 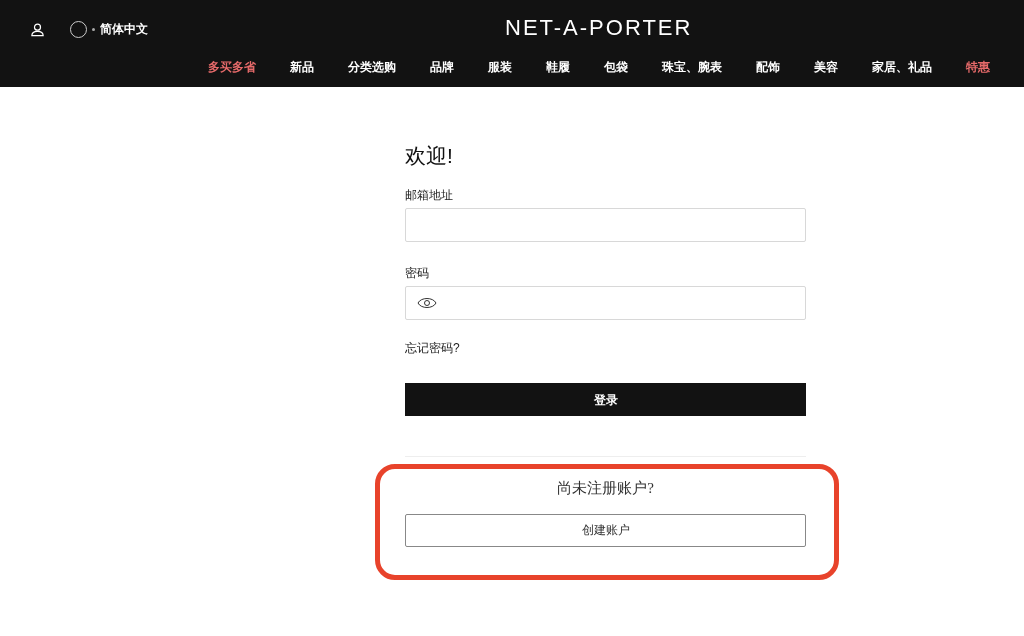 What do you see at coordinates (605, 530) in the screenshot?
I see `create-account-button: 创建账户` at bounding box center [605, 530].